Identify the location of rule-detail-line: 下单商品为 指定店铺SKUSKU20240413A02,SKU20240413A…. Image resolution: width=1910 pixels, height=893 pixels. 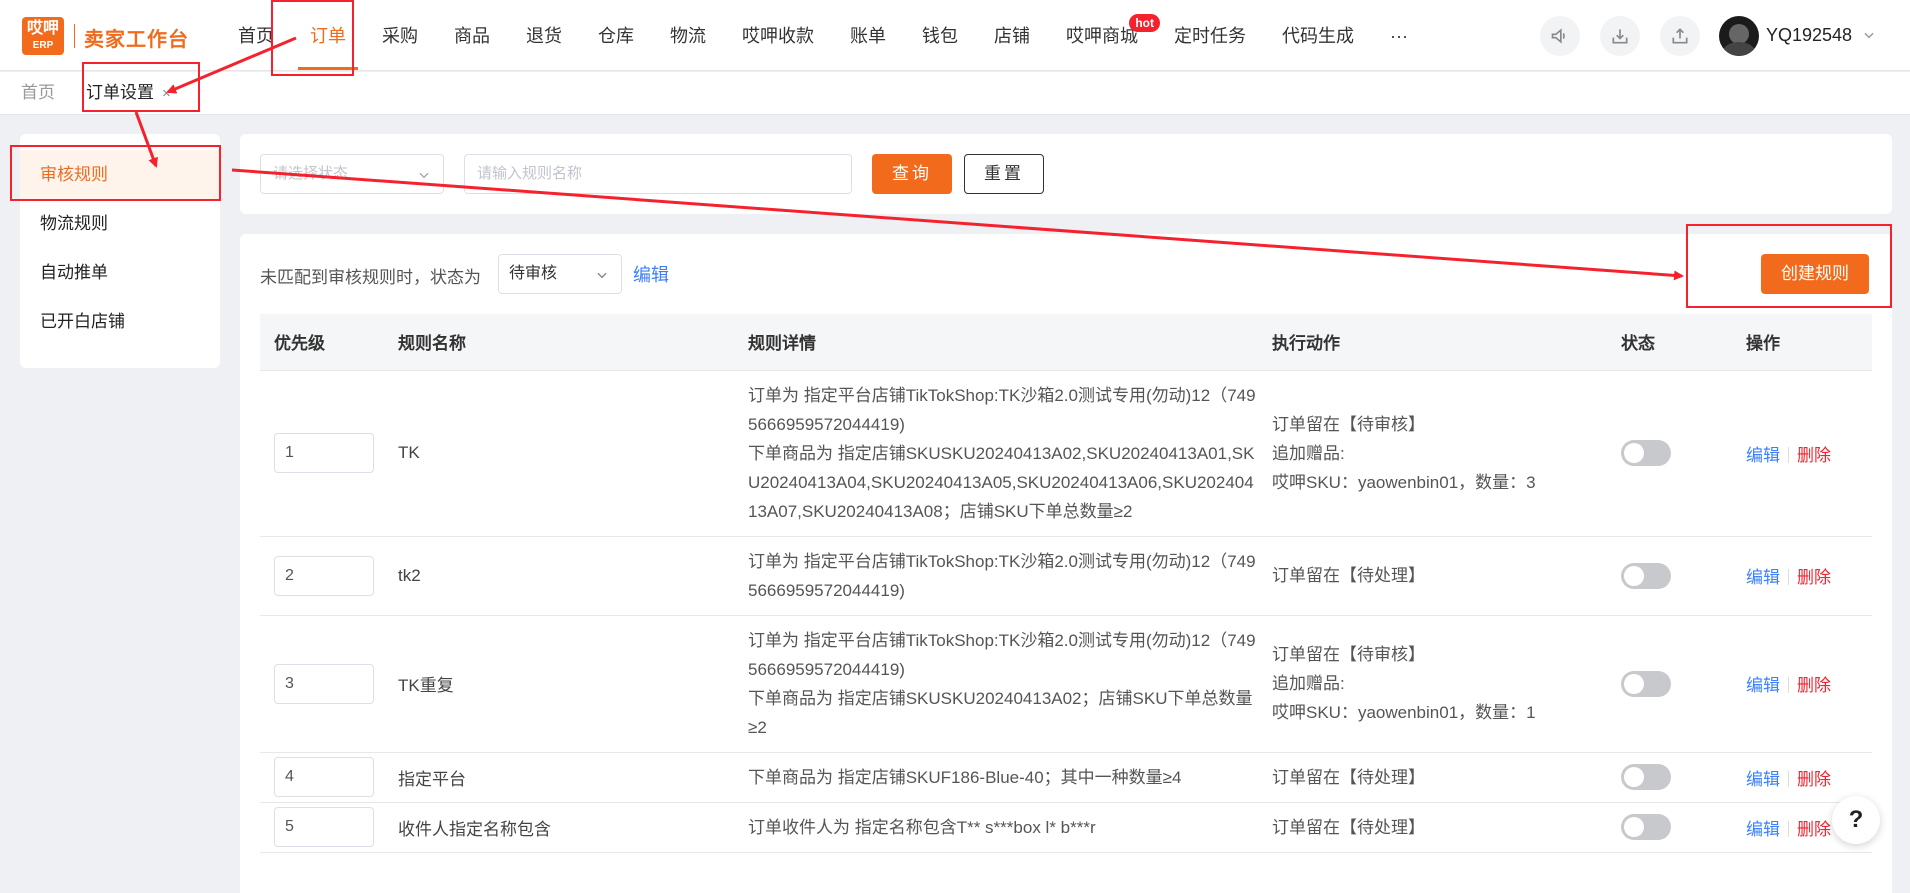
(1001, 482).